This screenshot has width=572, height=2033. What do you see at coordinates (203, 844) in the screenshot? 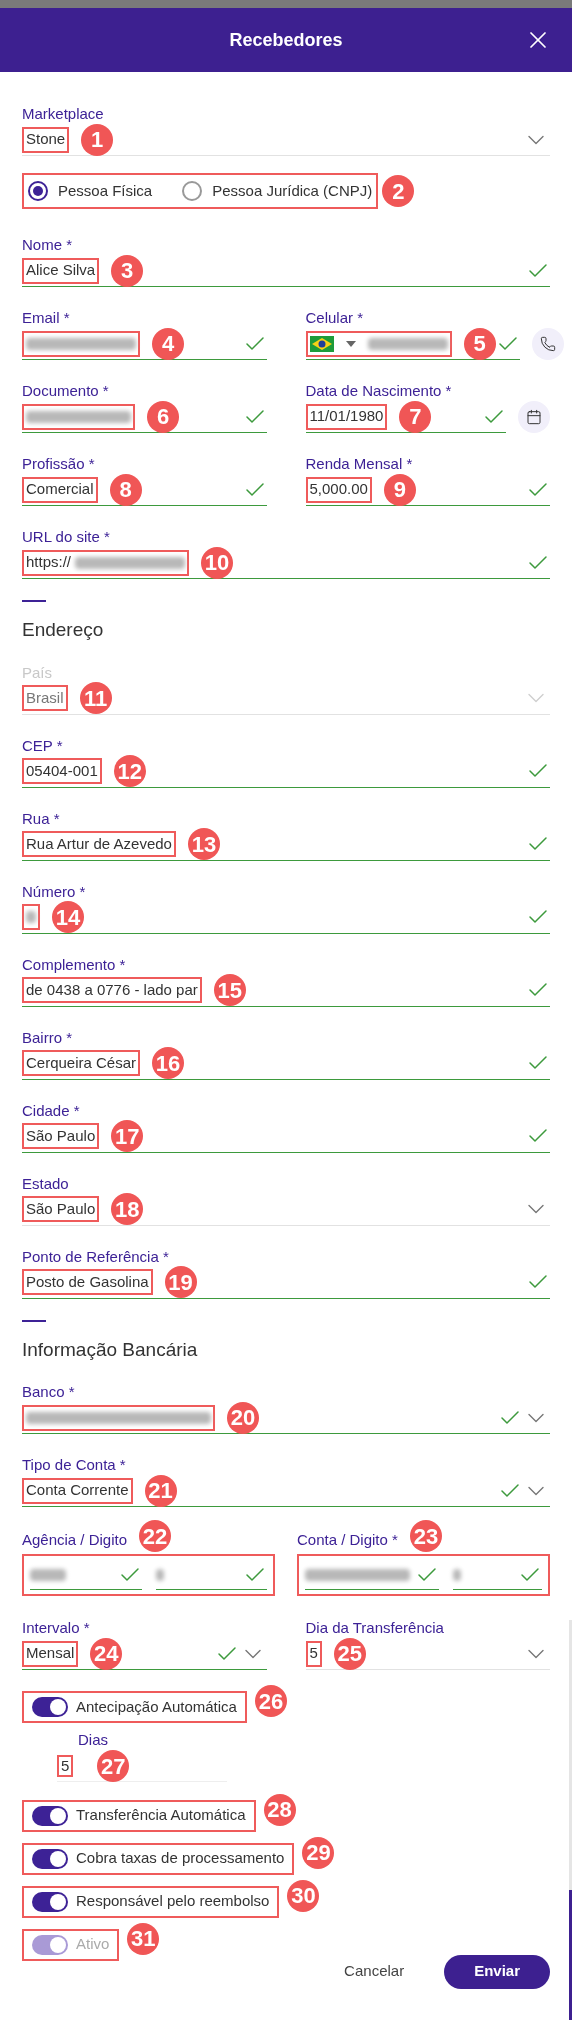
I see `step-marker: 13` at bounding box center [203, 844].